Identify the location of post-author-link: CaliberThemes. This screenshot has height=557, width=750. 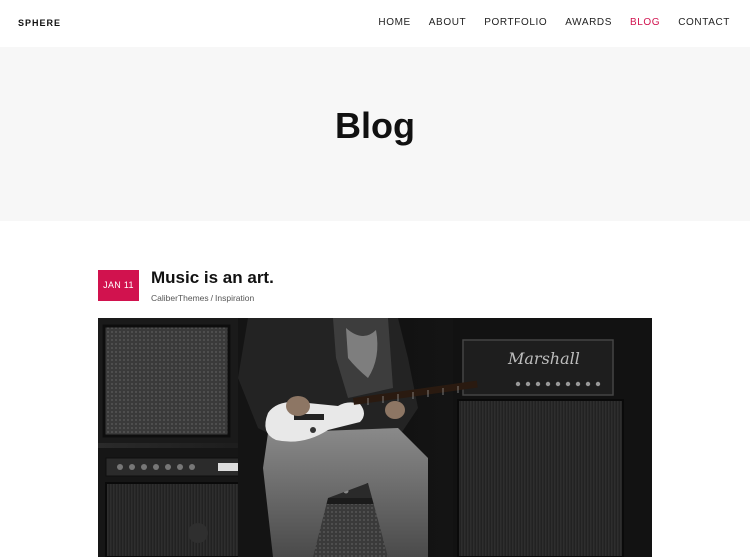
(180, 298).